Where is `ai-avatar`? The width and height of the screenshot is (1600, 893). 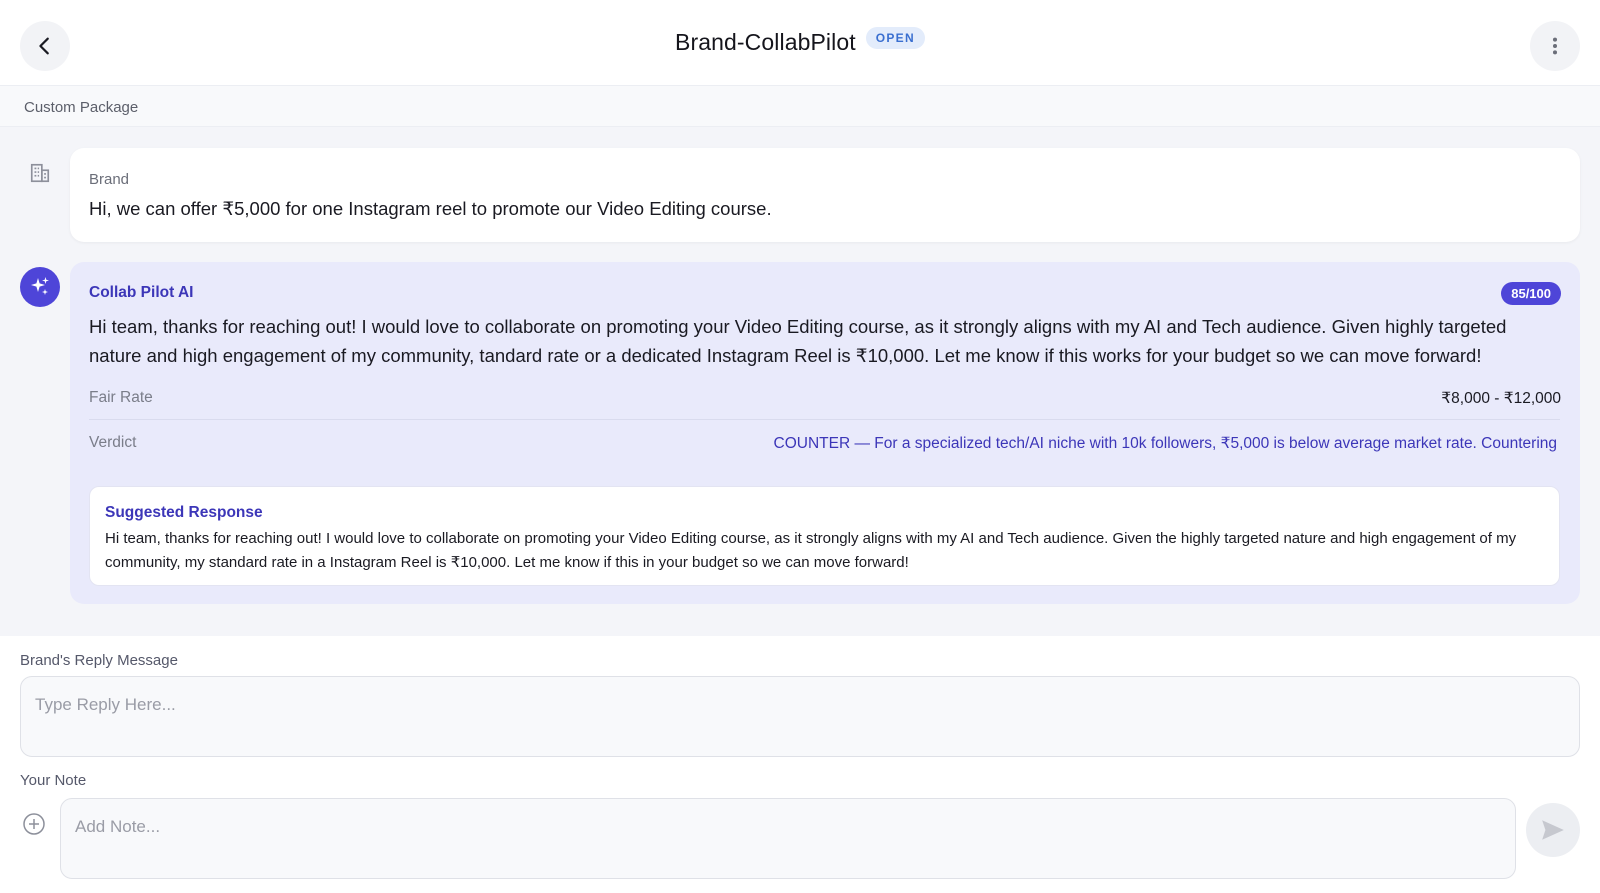 ai-avatar is located at coordinates (40, 287).